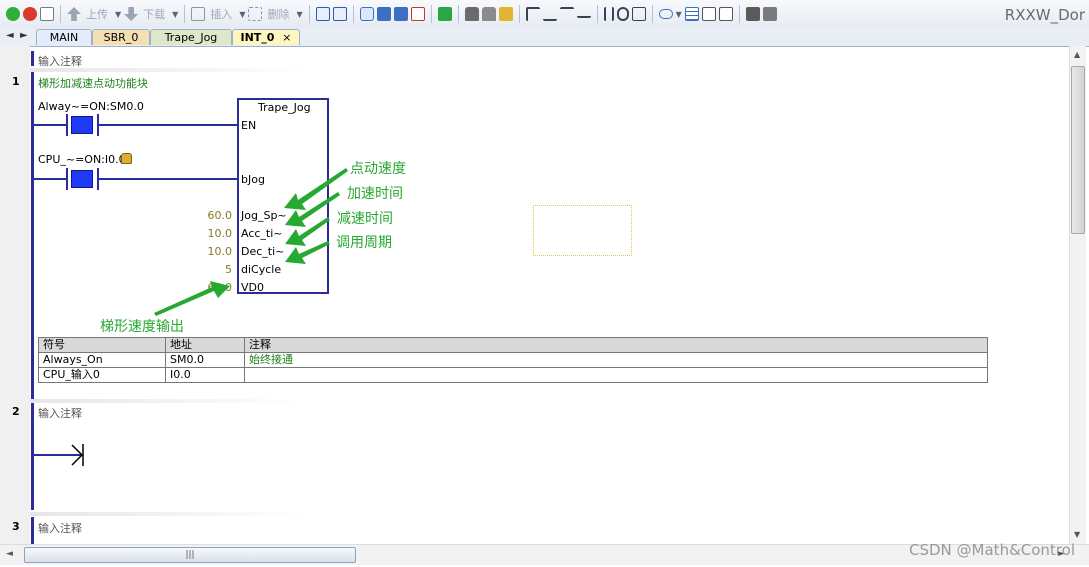  I want to click on comment-cell: 始终接通, so click(616, 360).